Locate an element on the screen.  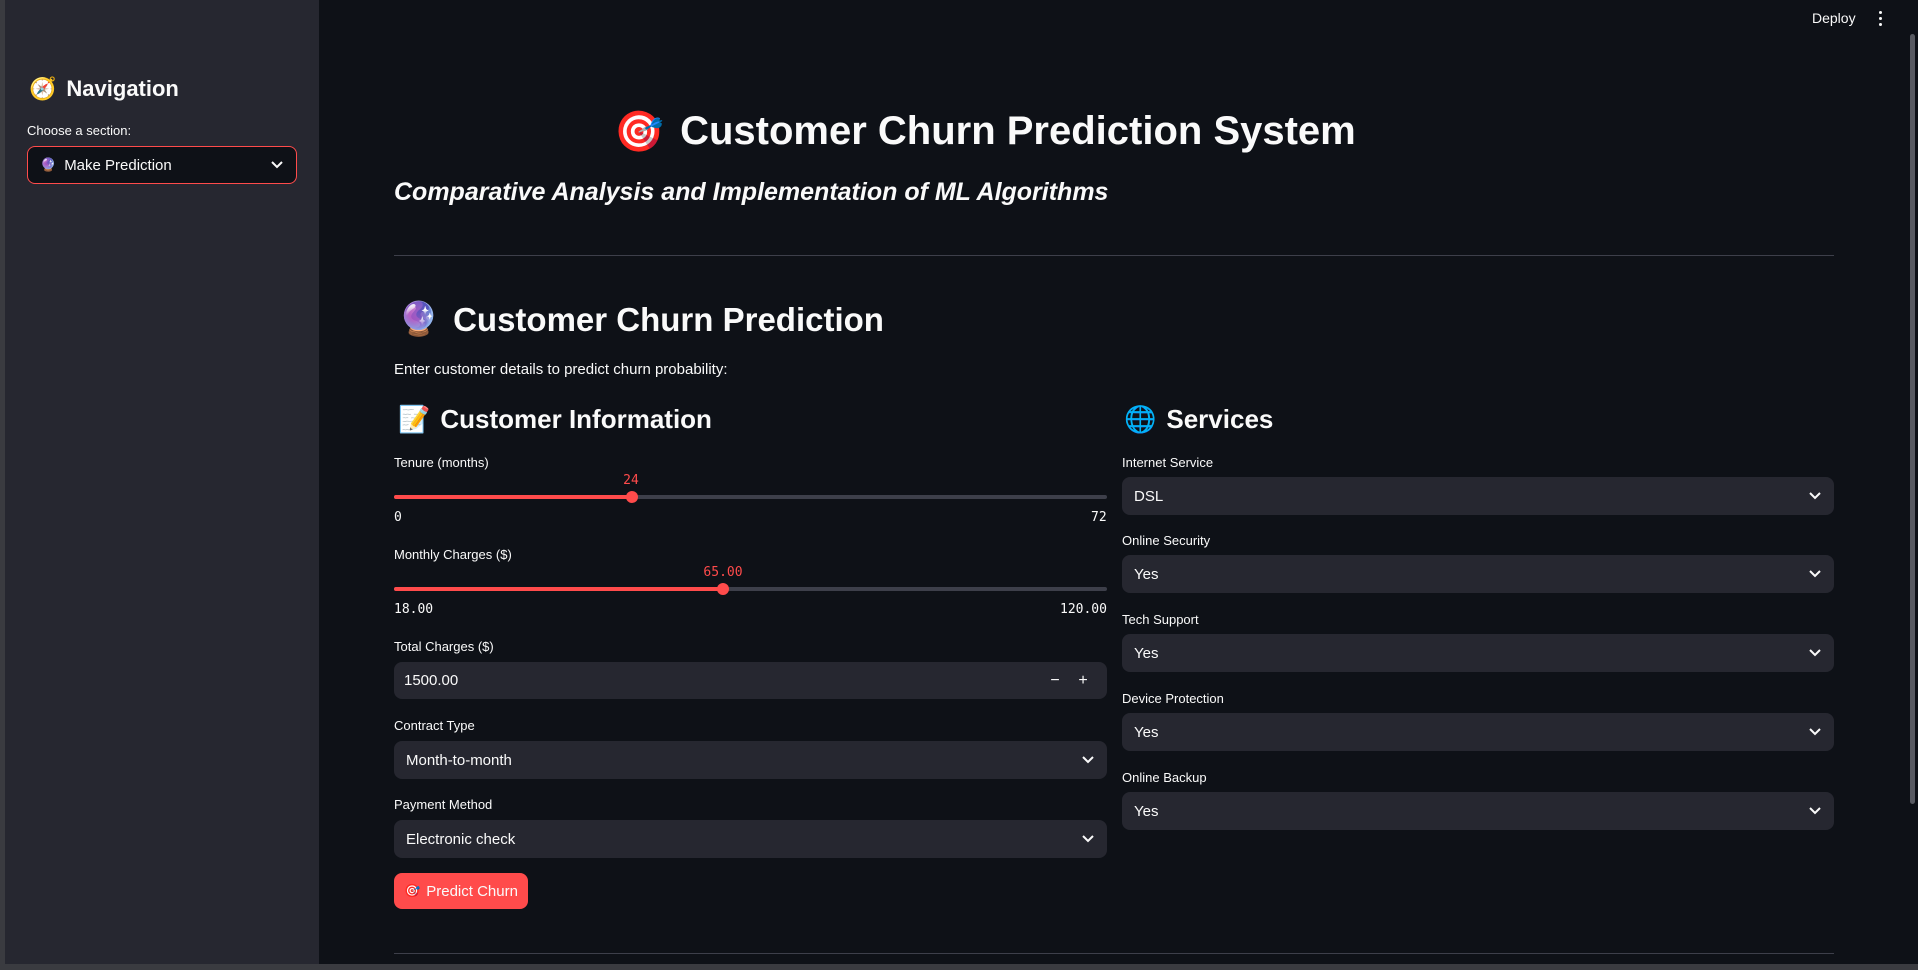
online-backup-label: Online Backup is located at coordinates (1164, 777).